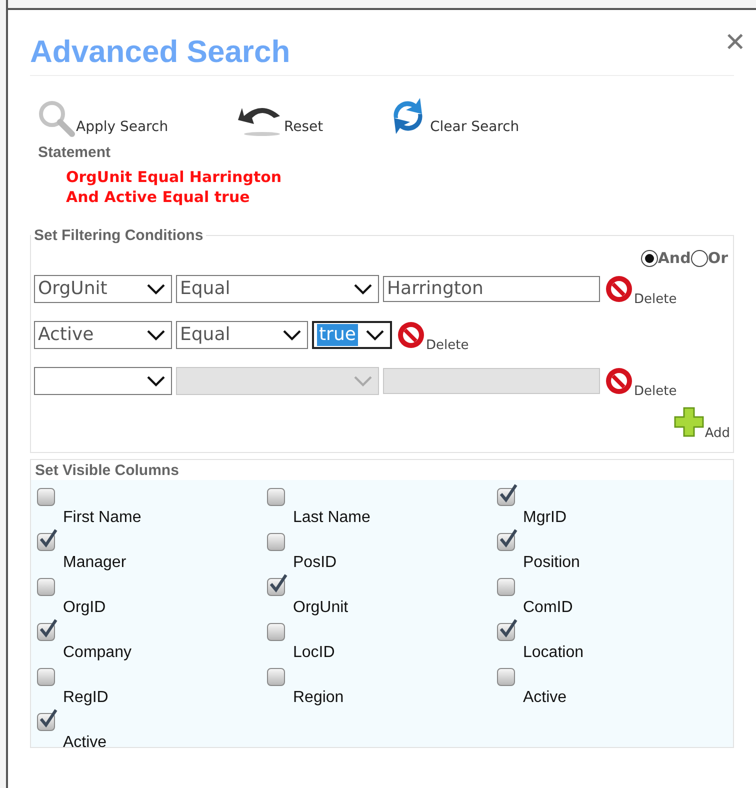 The image size is (756, 788). What do you see at coordinates (103, 380) in the screenshot?
I see `field-select` at bounding box center [103, 380].